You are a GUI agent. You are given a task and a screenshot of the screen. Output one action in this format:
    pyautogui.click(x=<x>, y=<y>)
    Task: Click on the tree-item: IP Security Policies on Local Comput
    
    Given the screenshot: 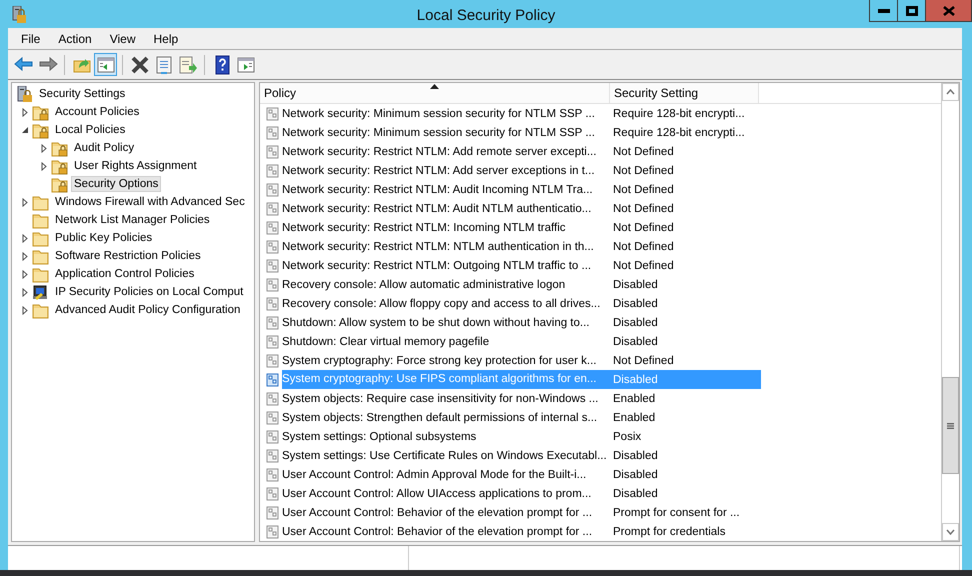 What is the action you would take?
    pyautogui.click(x=149, y=292)
    